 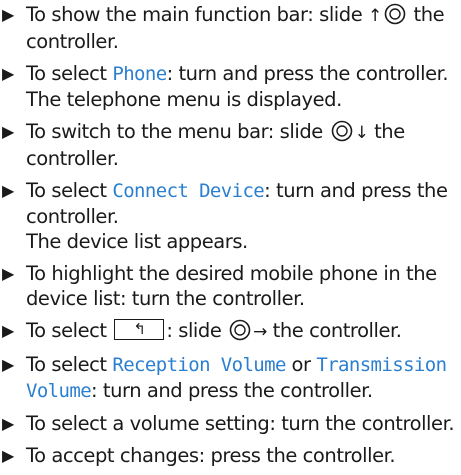 I want to click on step-text: To show the main function bar: slide, so click(x=197, y=14).